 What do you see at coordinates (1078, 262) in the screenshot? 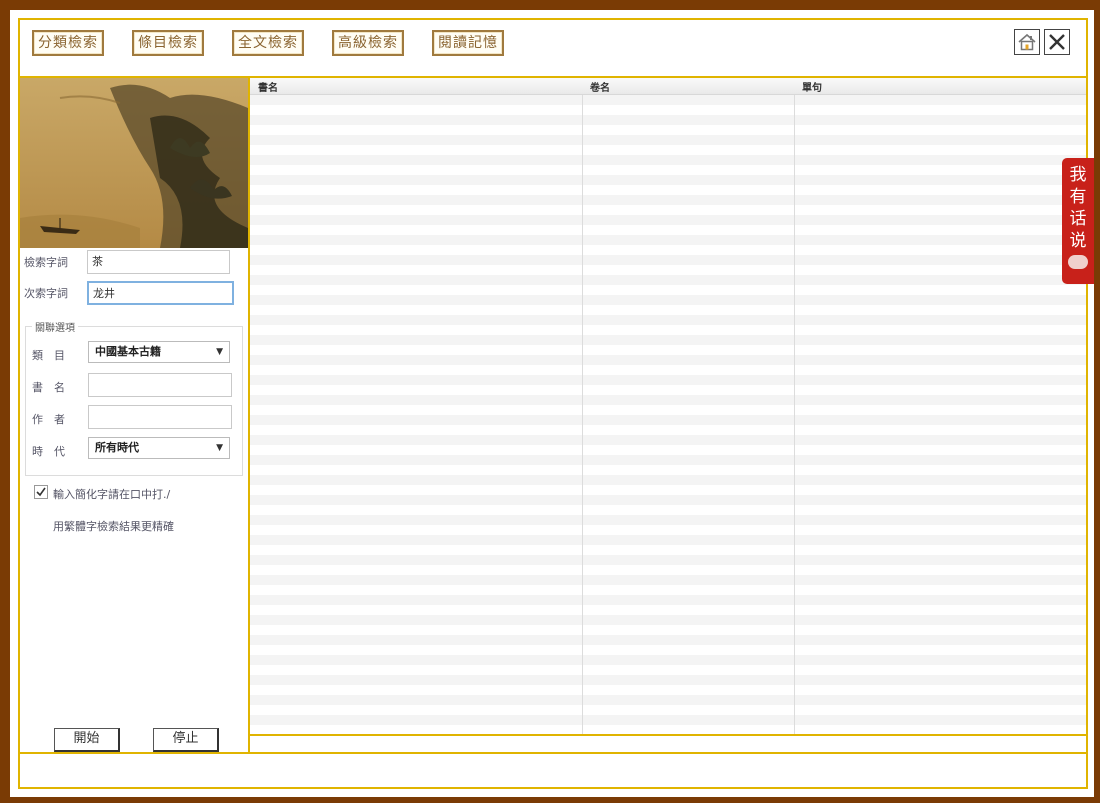
I see `speech-bubble-icon` at bounding box center [1078, 262].